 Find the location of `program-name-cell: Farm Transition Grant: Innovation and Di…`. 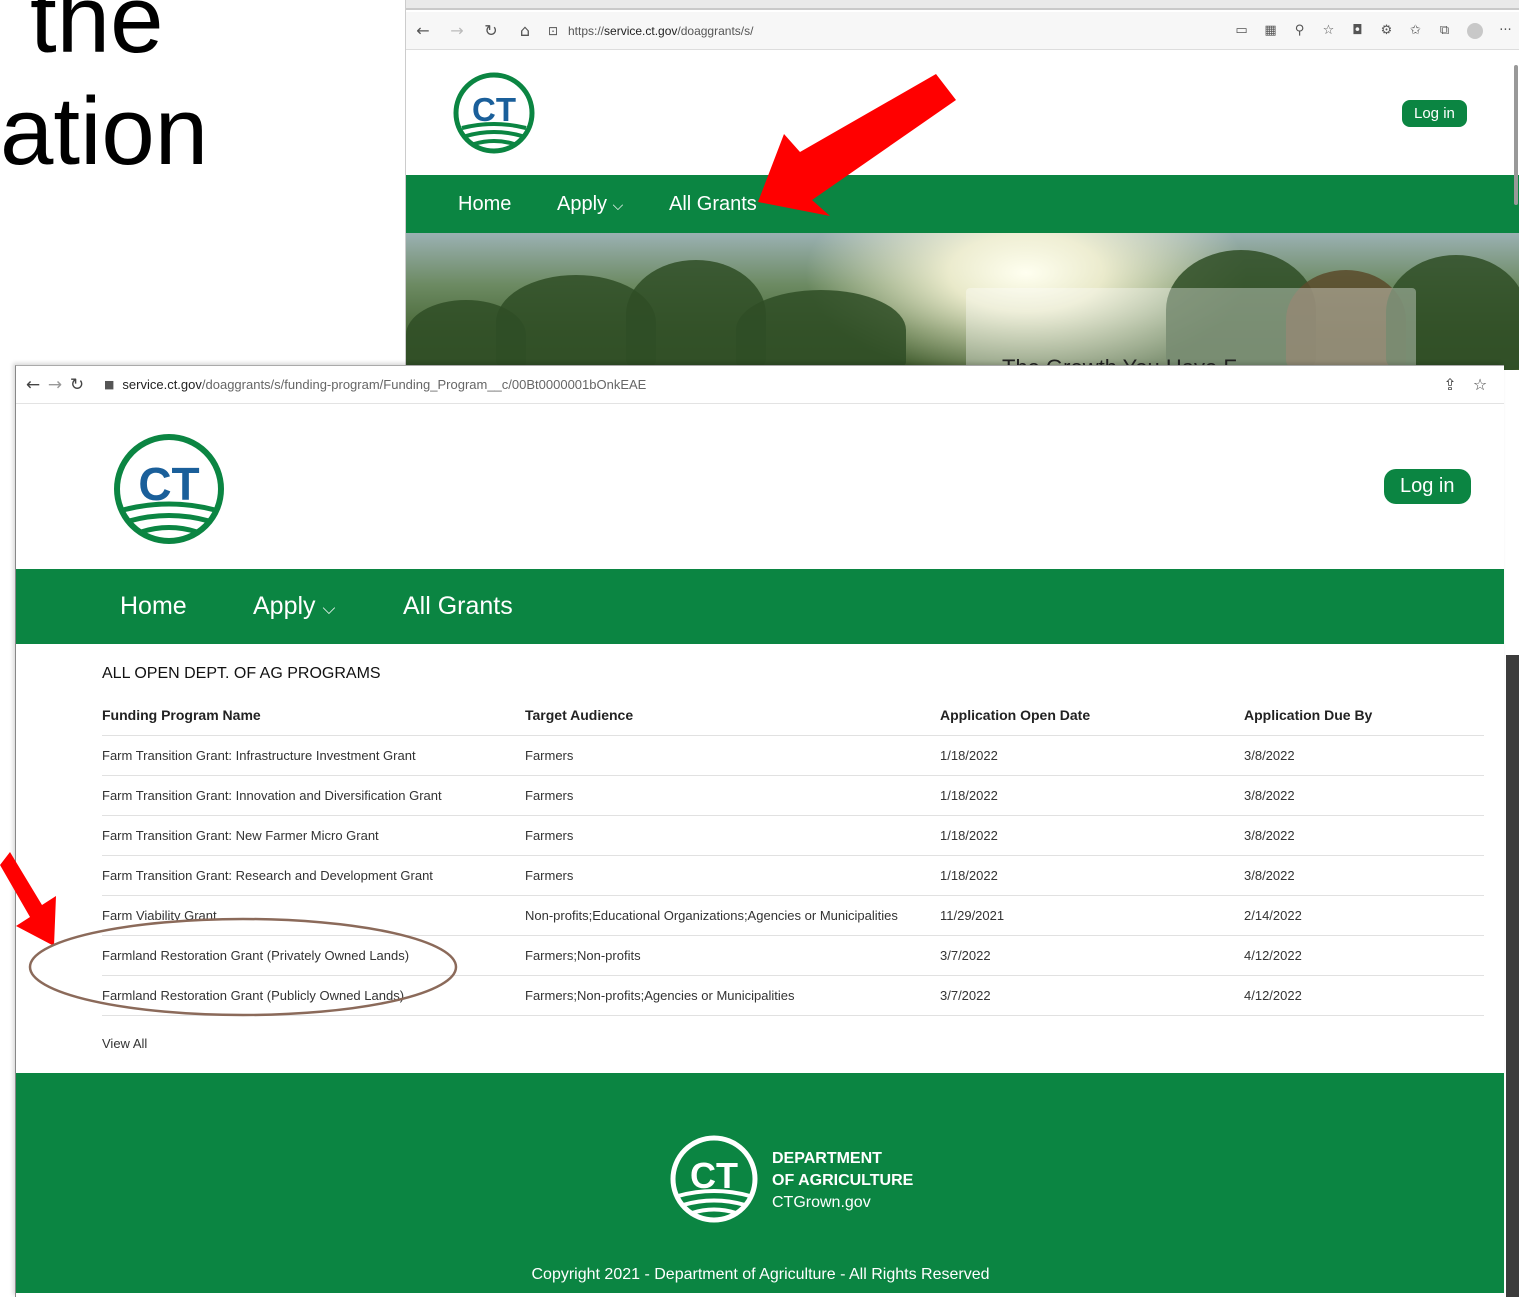

program-name-cell: Farm Transition Grant: Innovation and Di… is located at coordinates (313, 795).